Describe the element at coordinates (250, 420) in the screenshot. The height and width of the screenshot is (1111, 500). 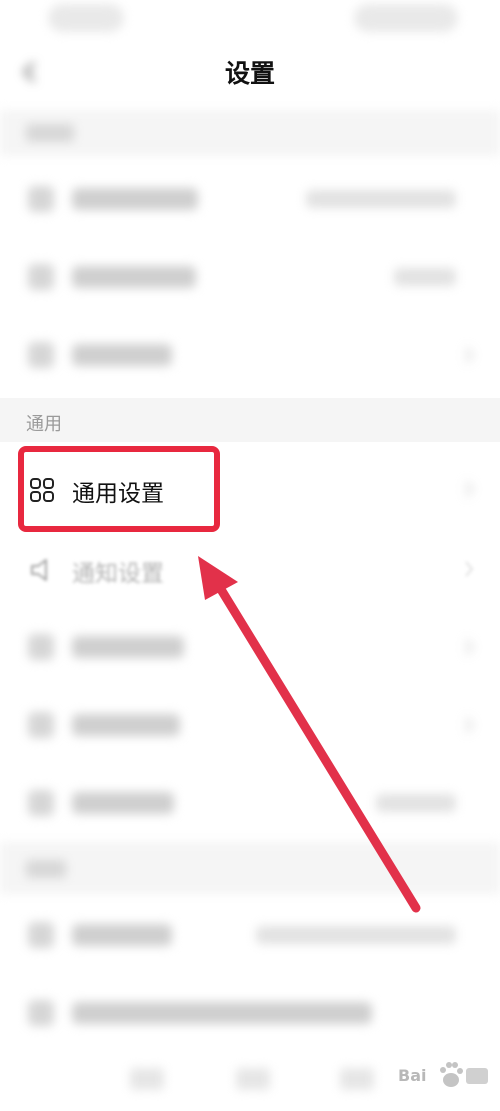
I see `section-header-general: 通用` at that location.